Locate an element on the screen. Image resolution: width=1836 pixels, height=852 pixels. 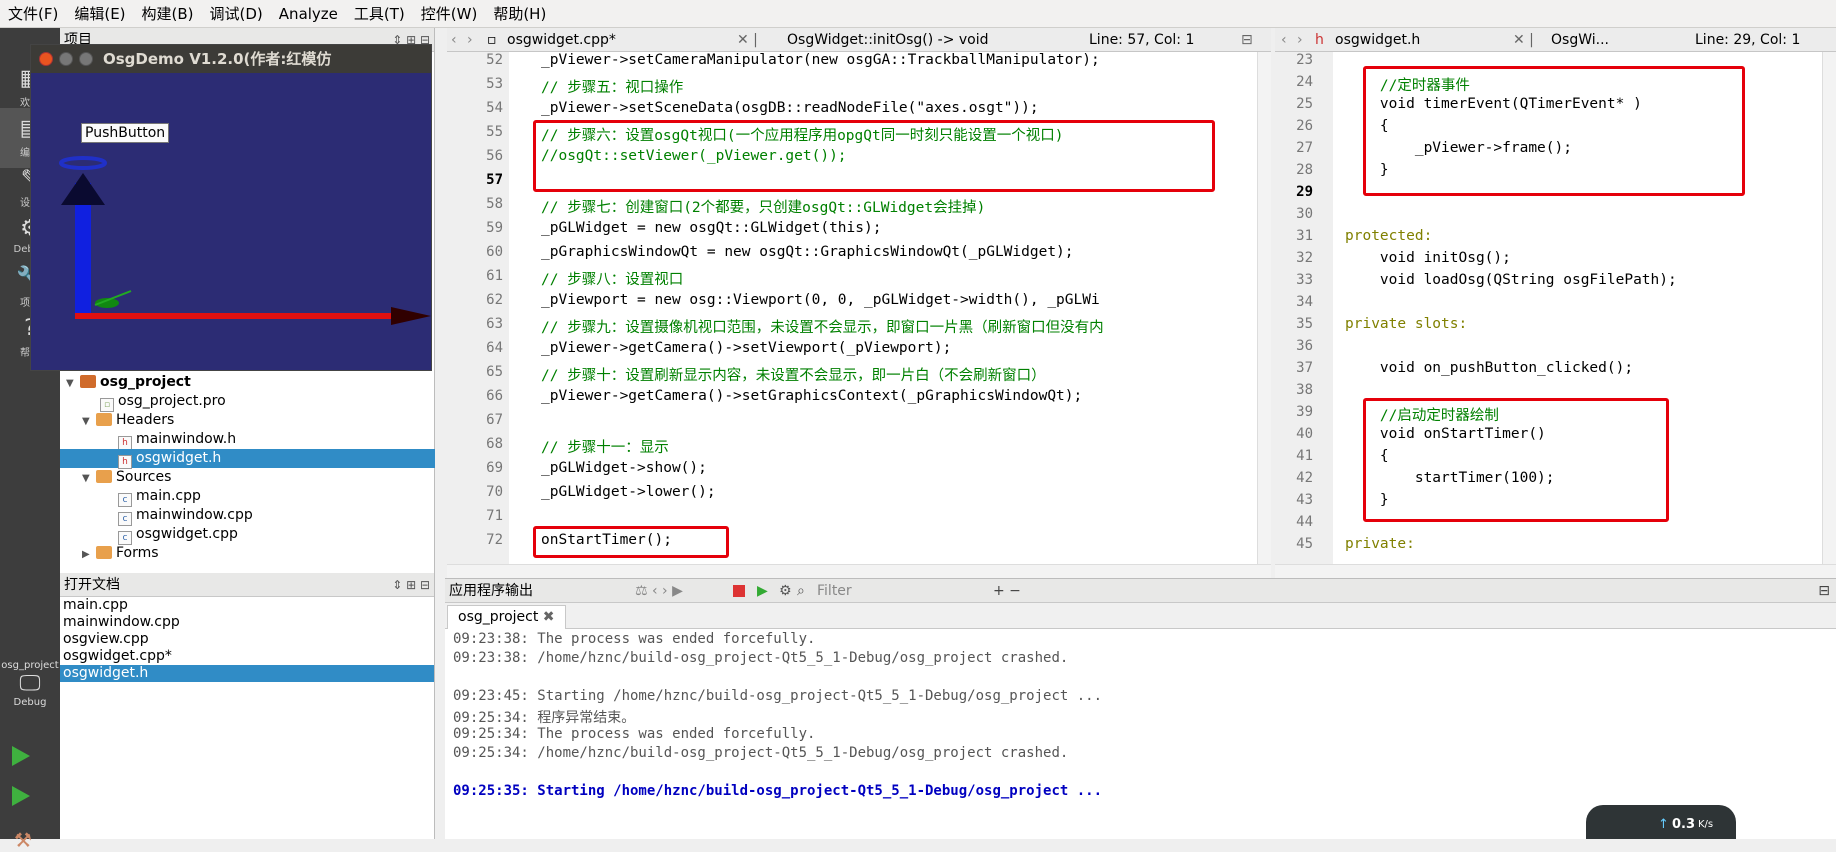
build-hammer-icon: ⚒ is located at coordinates (23, 840).